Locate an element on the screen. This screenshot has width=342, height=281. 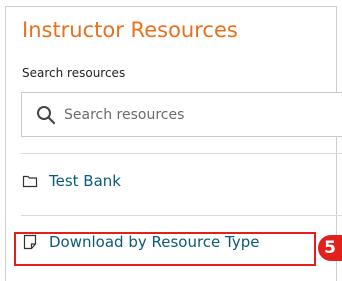
folder-icon is located at coordinates (30, 181).